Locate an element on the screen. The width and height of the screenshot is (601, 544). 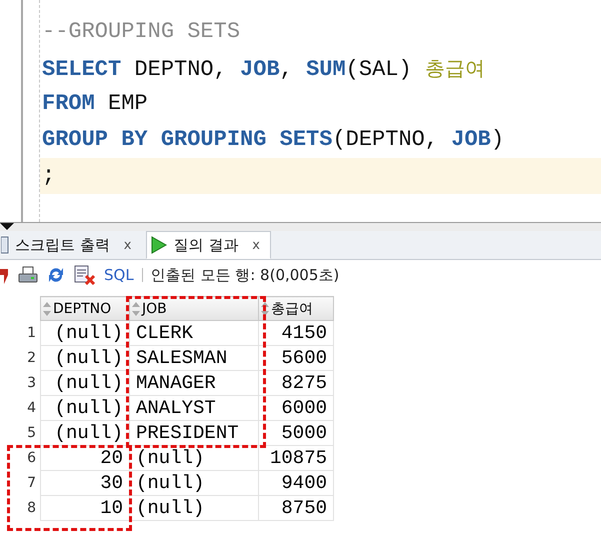
table-cell: 5600 is located at coordinates (296, 358).